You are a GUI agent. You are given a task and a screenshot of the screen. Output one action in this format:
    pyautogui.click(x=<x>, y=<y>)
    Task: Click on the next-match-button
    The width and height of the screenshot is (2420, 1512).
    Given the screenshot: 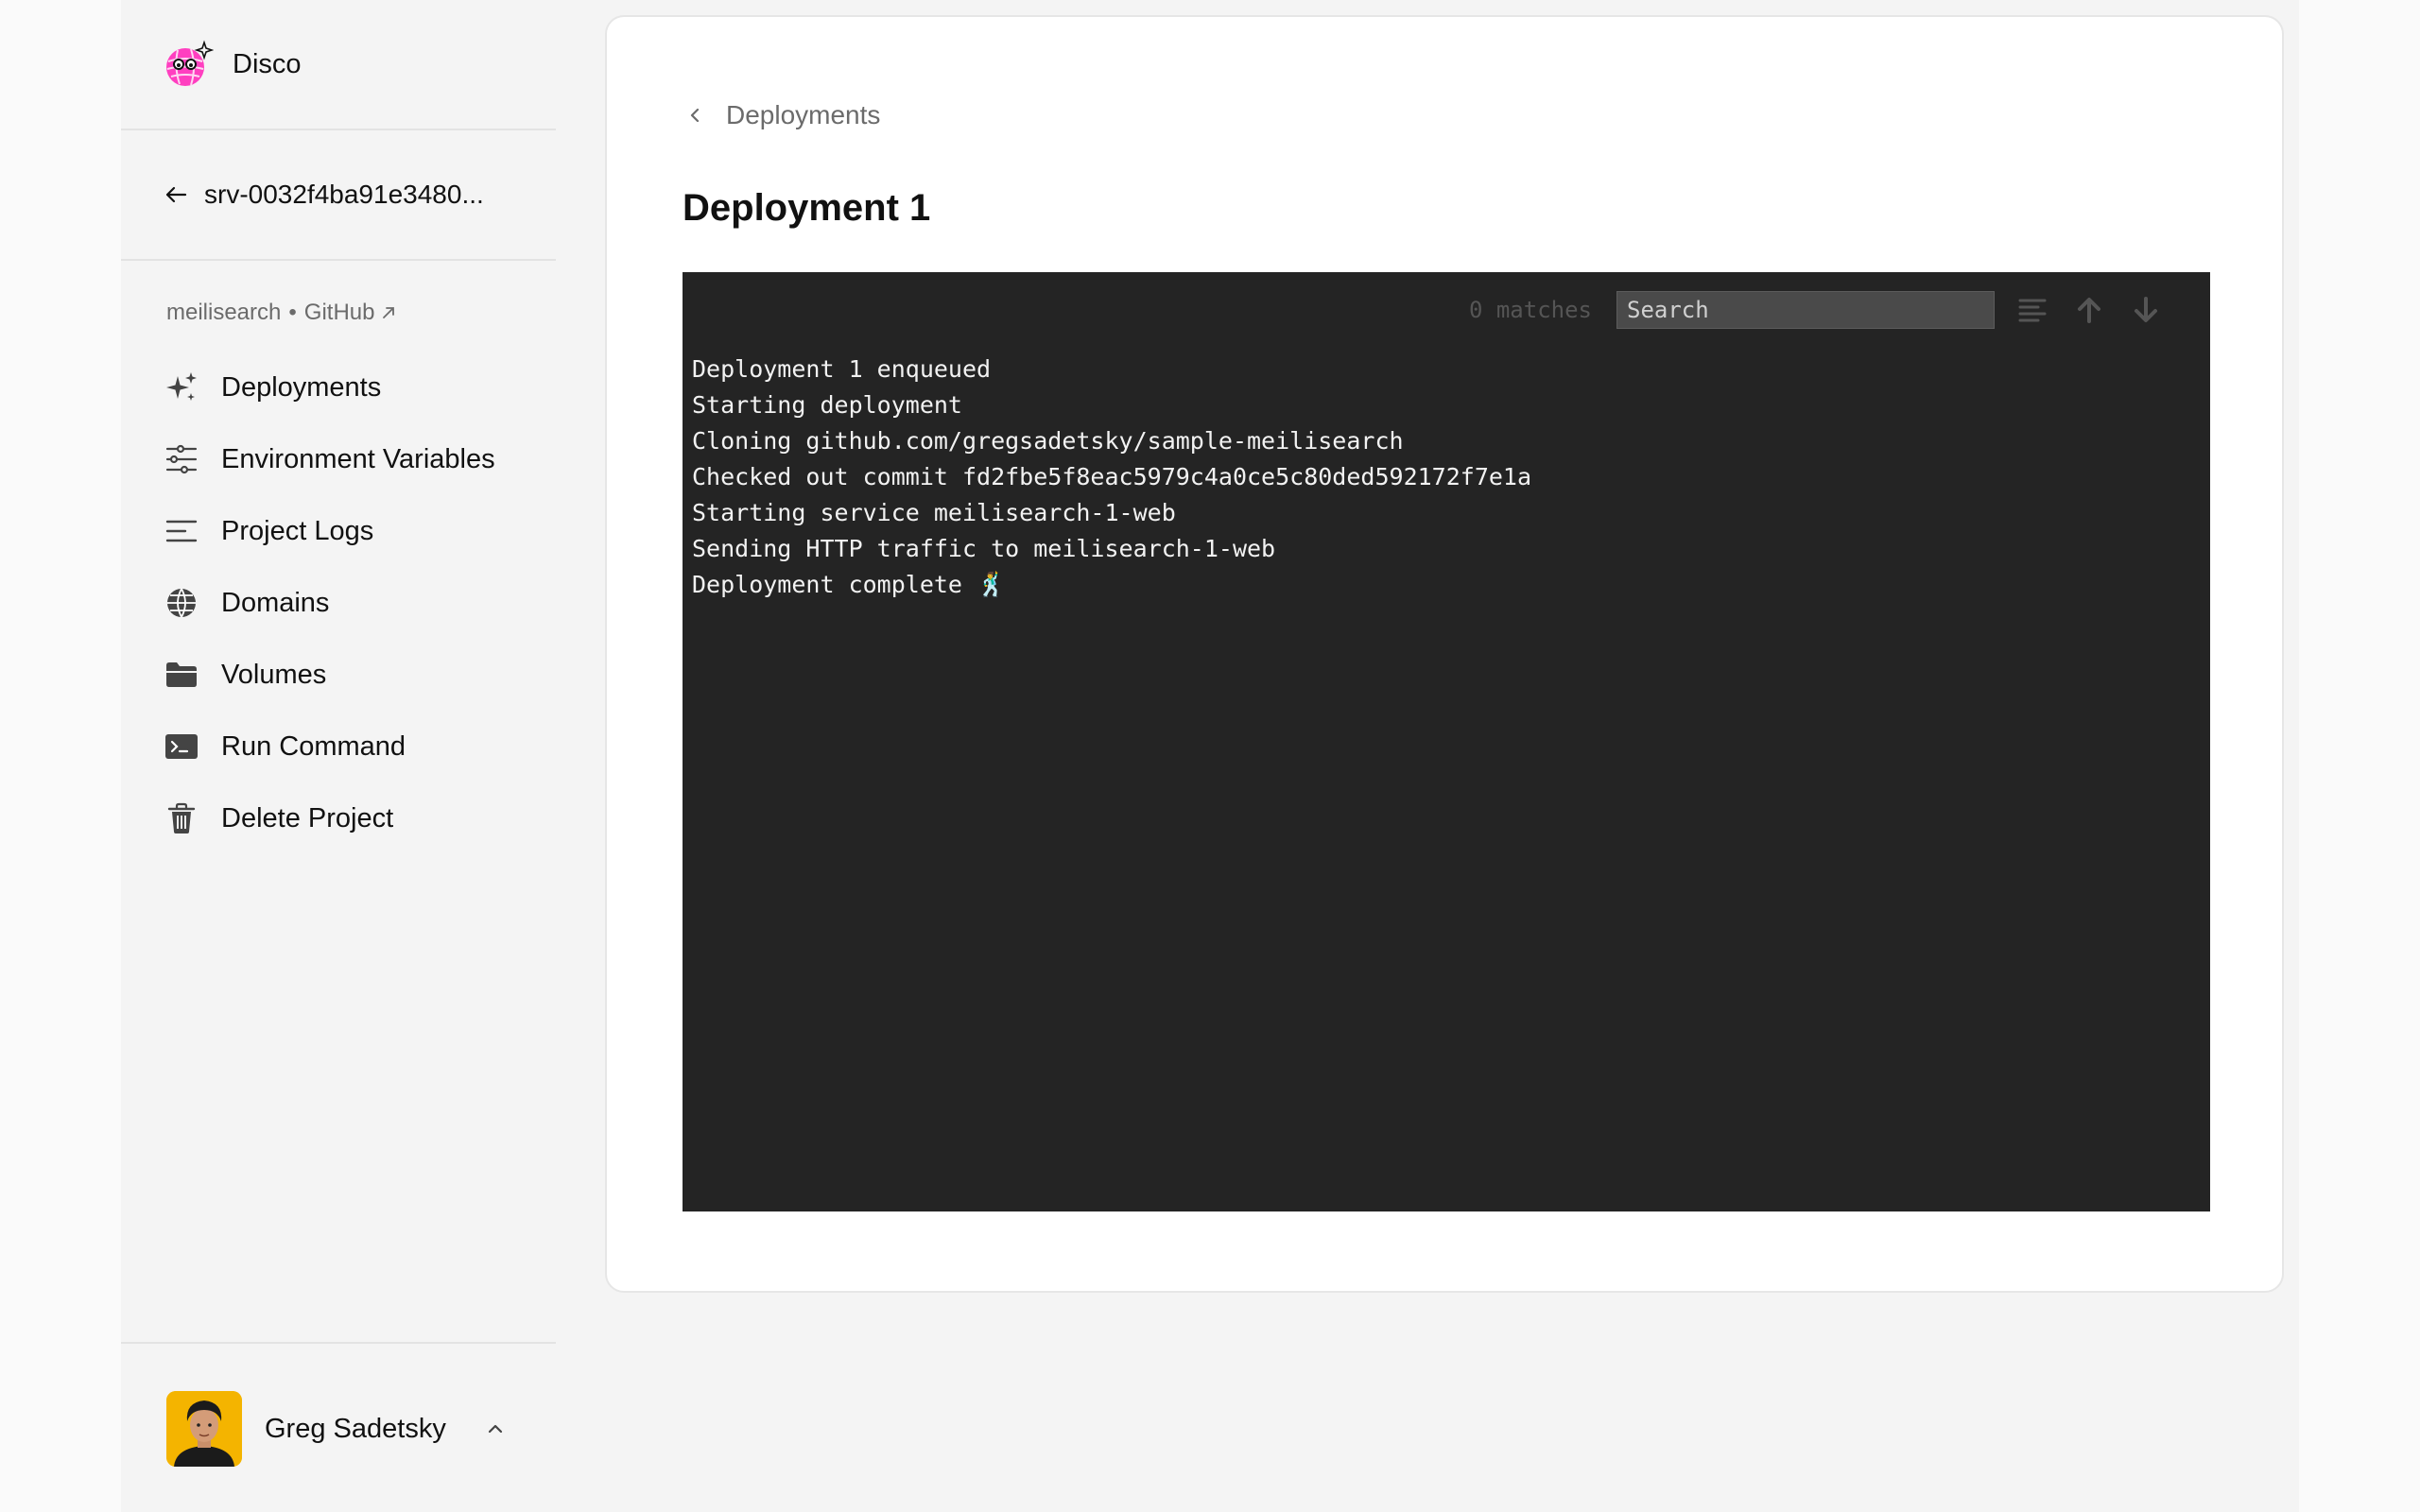 What is the action you would take?
    pyautogui.click(x=2146, y=310)
    